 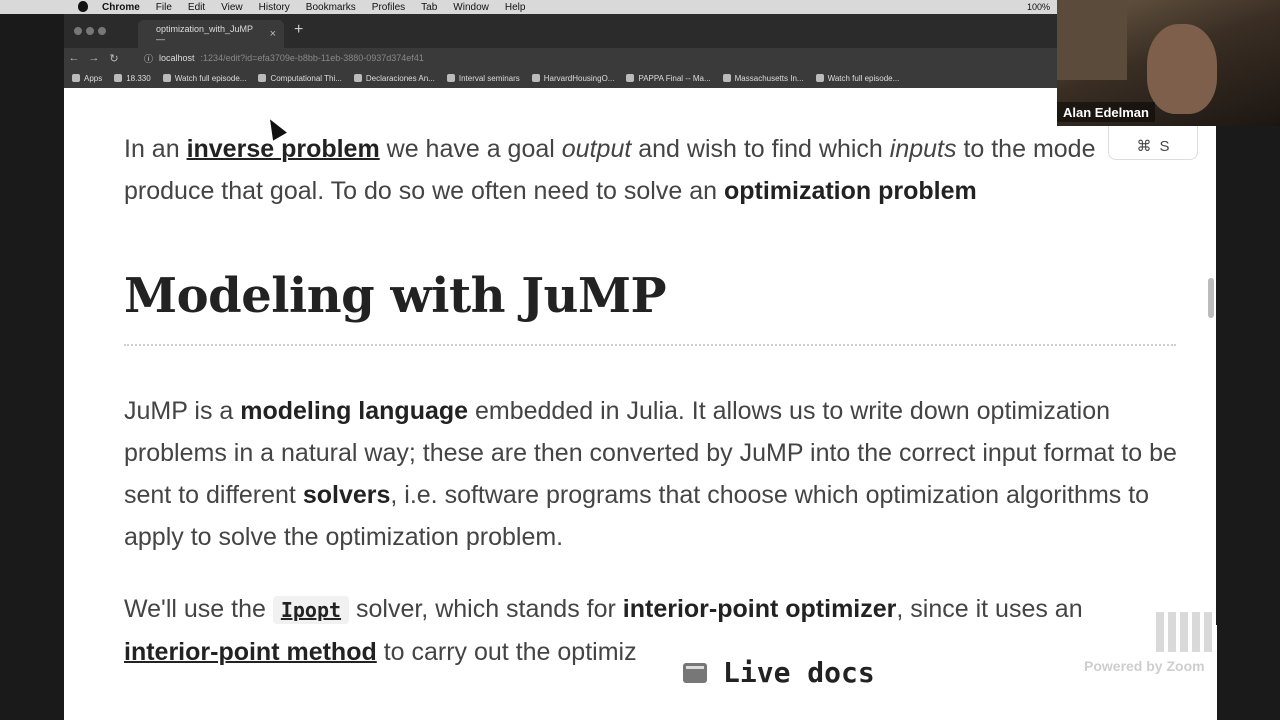 What do you see at coordinates (695, 672) in the screenshot?
I see `books-icon` at bounding box center [695, 672].